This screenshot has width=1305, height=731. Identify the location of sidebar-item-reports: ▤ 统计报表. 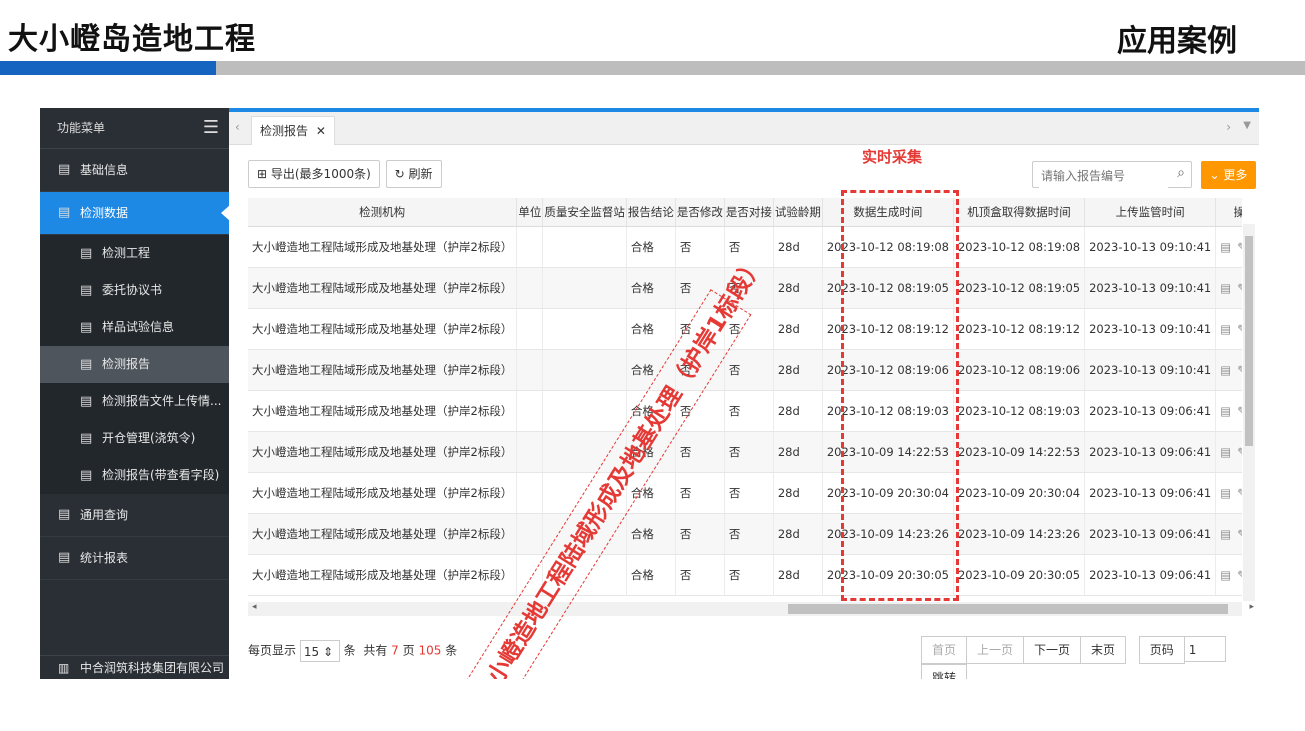
(134, 558).